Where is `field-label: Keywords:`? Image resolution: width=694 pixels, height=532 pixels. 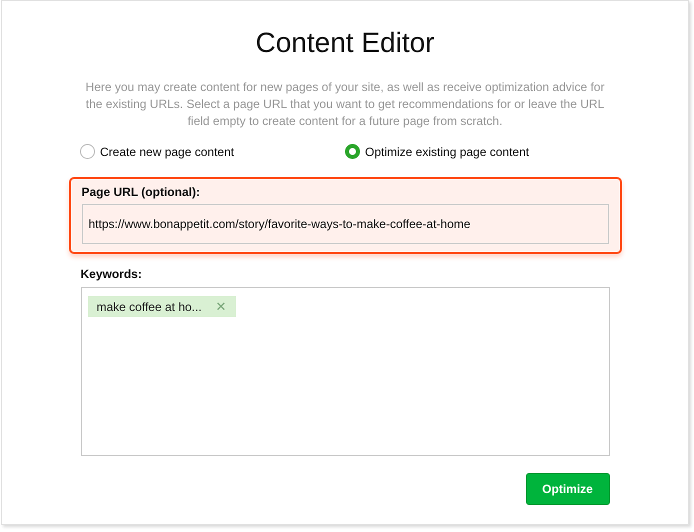 field-label: Keywords: is located at coordinates (111, 274).